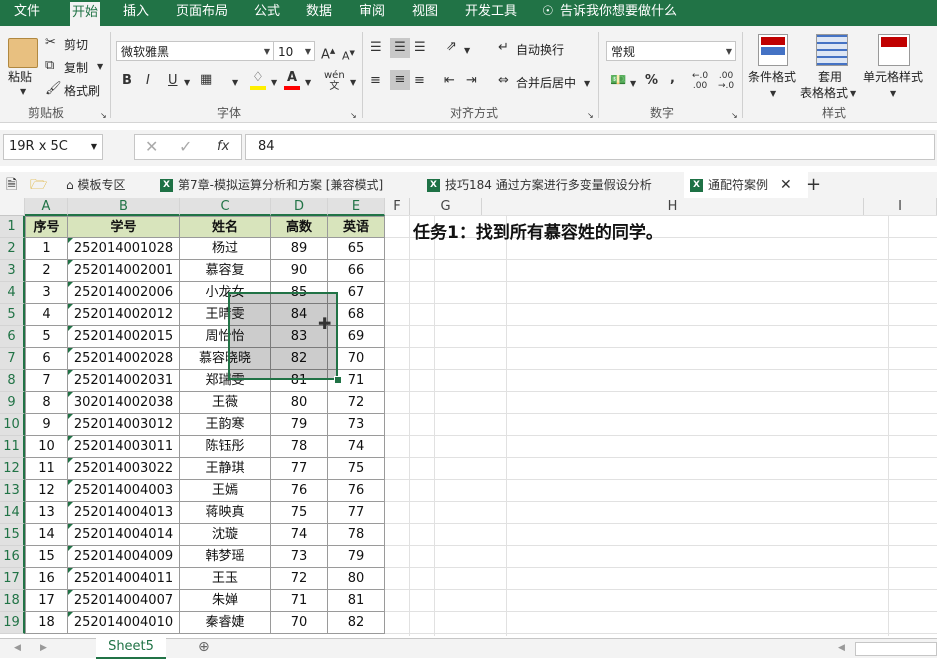  Describe the element at coordinates (12, 579) in the screenshot. I see `row-header-17: 17` at that location.